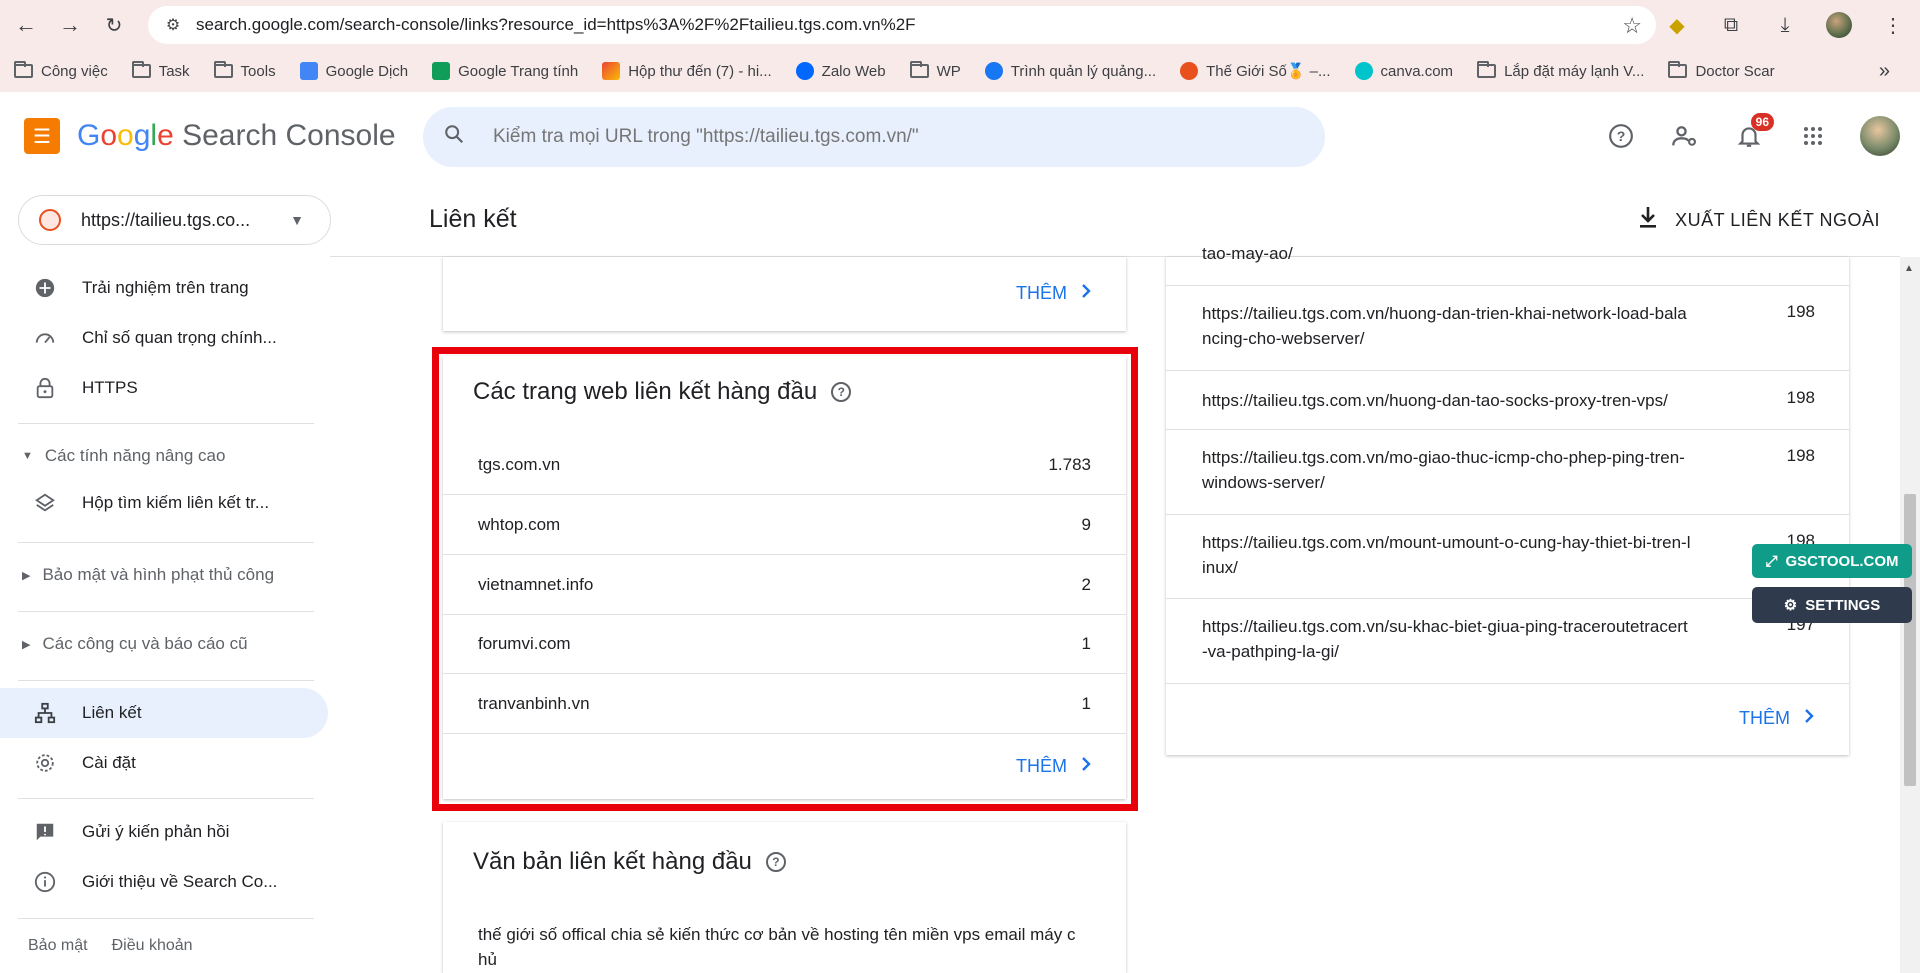 This screenshot has width=1920, height=973. What do you see at coordinates (1884, 71) in the screenshot?
I see `more-bookmarks-icon: »` at bounding box center [1884, 71].